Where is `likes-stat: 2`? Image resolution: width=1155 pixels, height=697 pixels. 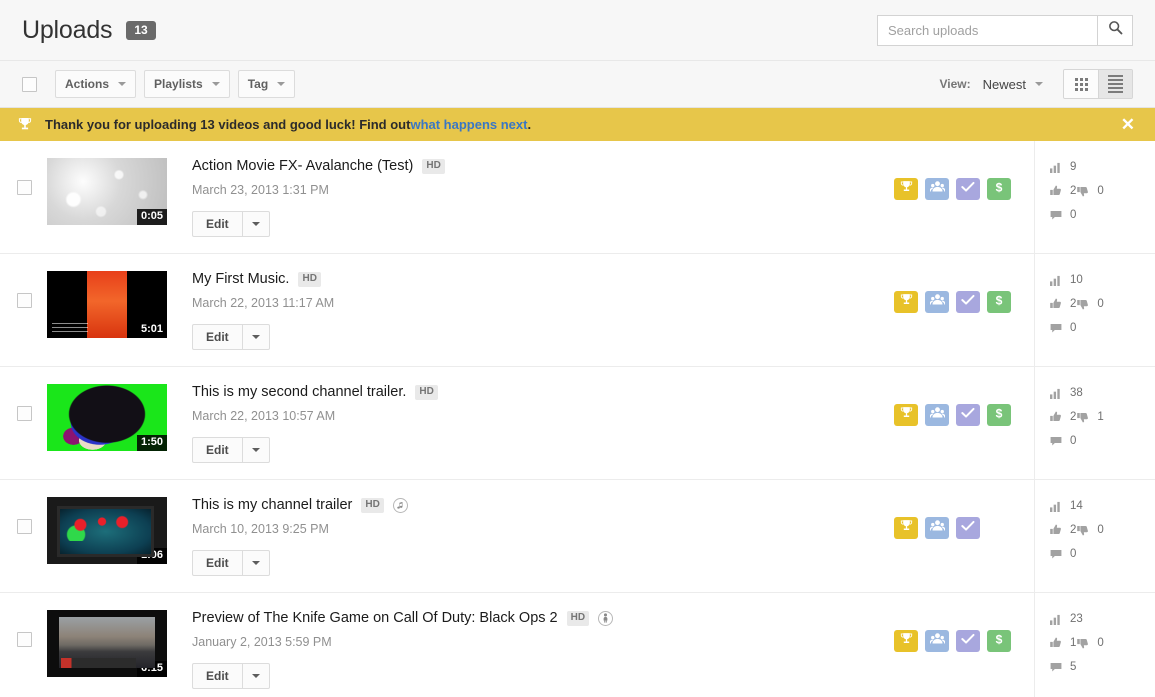 likes-stat: 2 is located at coordinates (1062, 530).